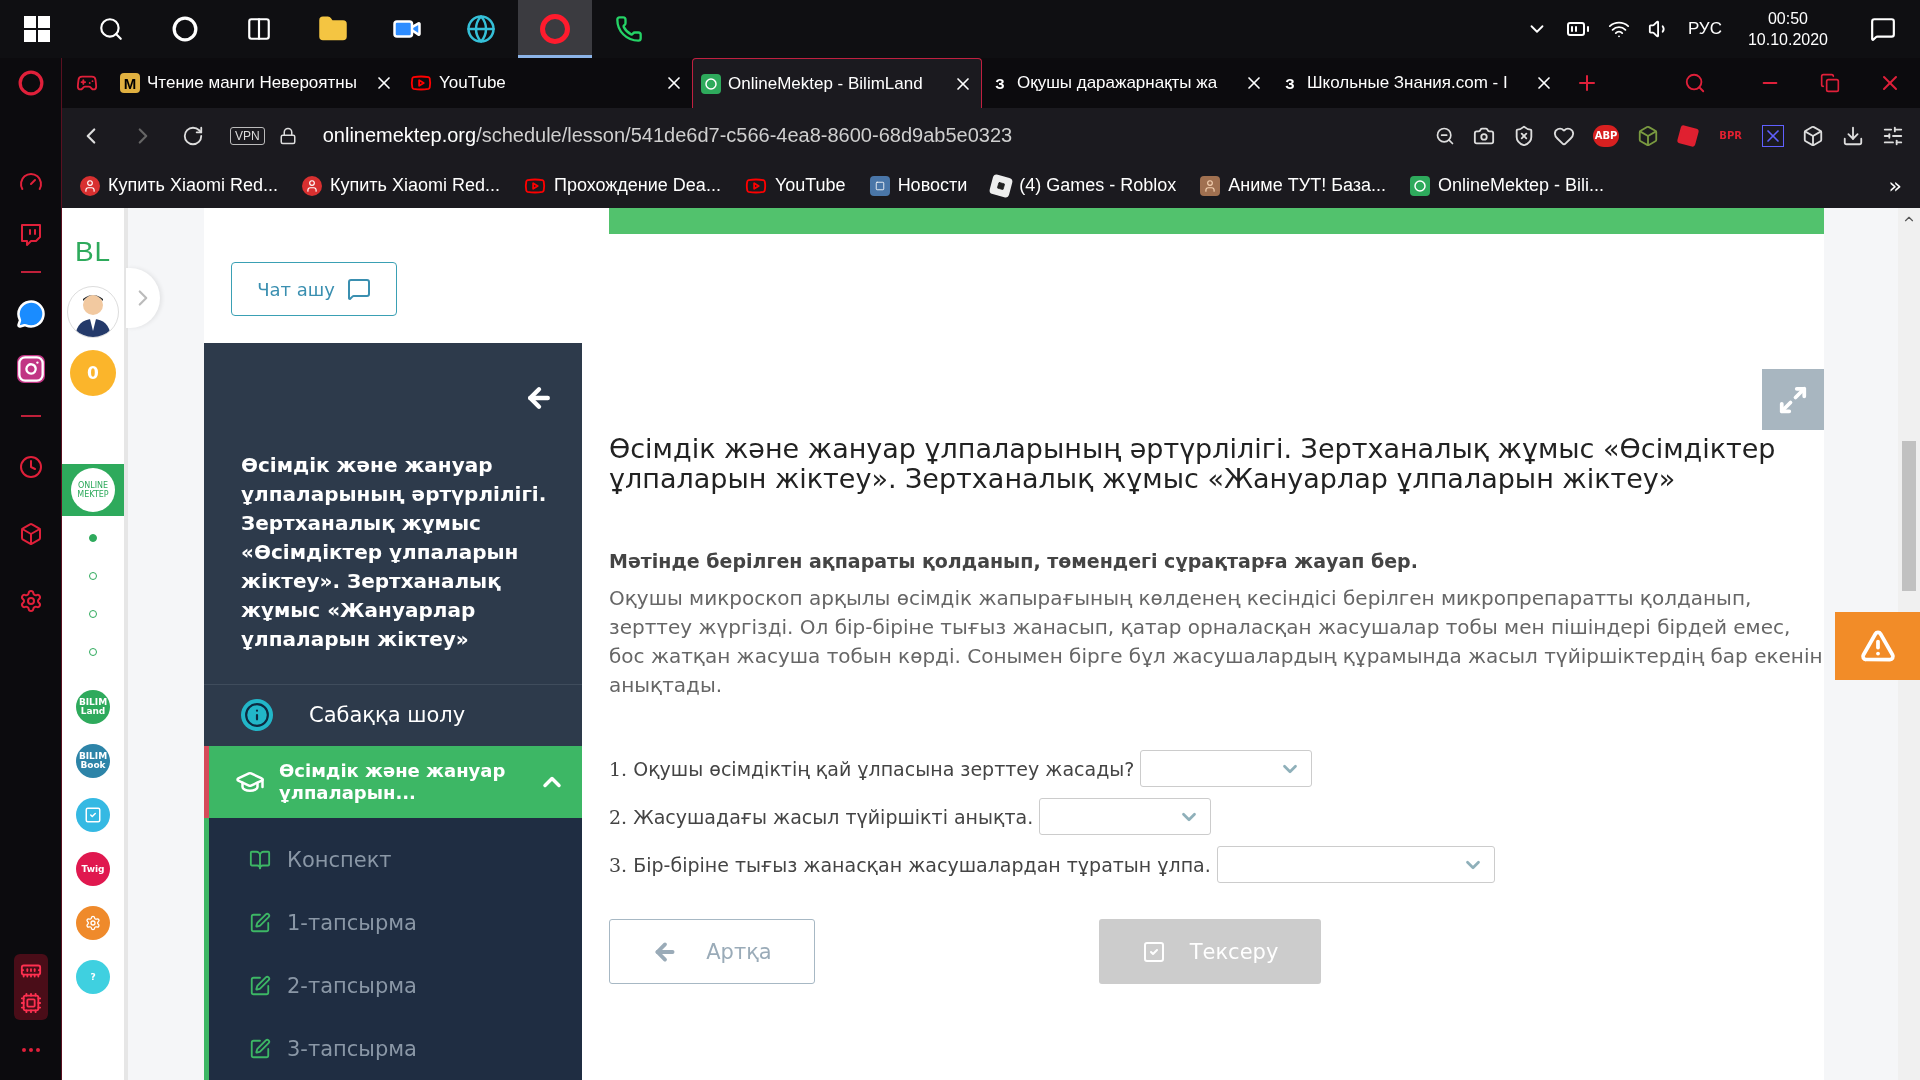  Describe the element at coordinates (629, 29) in the screenshot. I see `phone-icon` at that location.